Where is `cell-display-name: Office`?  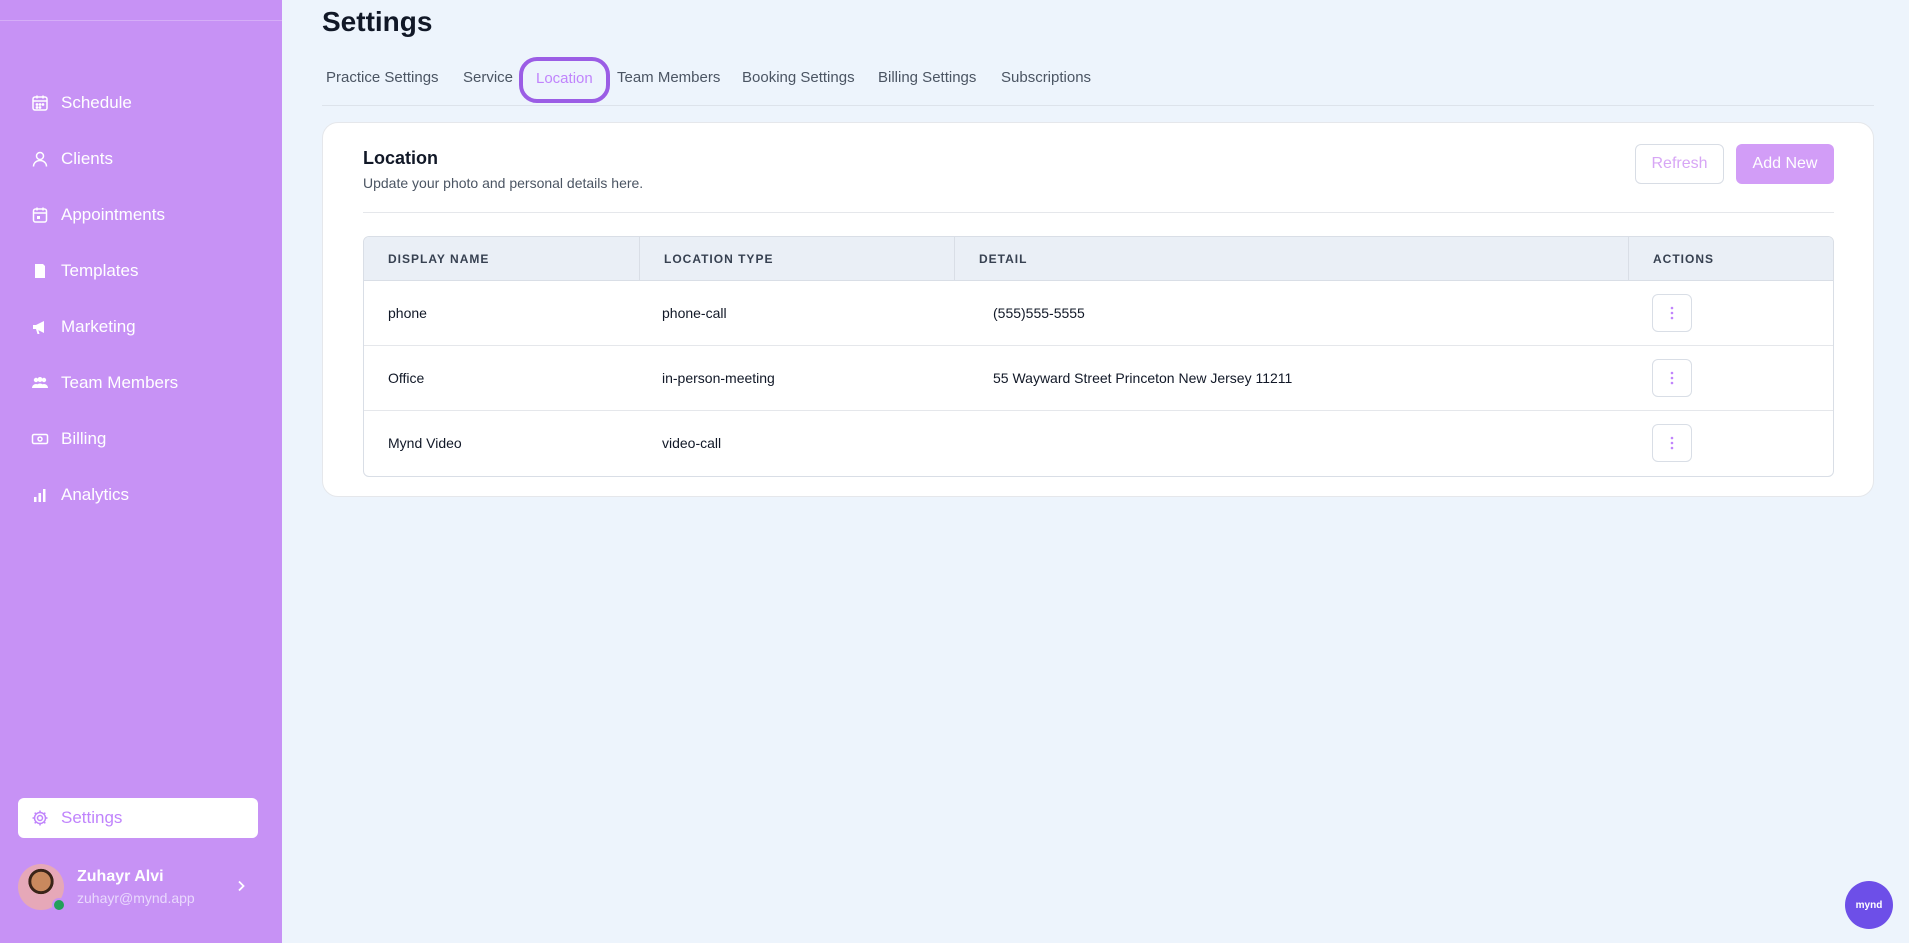
cell-display-name: Office is located at coordinates (406, 378).